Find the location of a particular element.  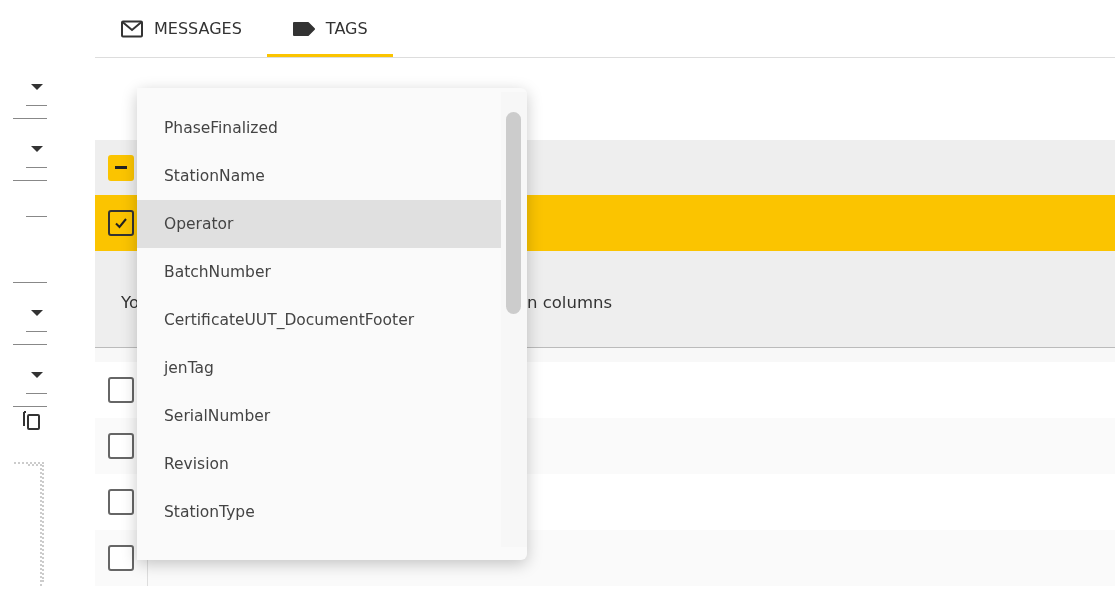

minus-icon is located at coordinates (121, 167).